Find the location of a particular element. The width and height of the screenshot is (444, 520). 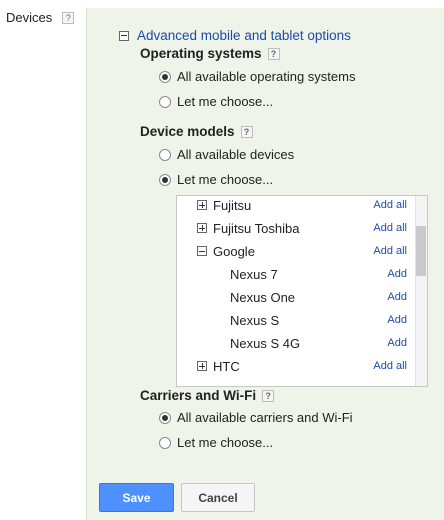

list-item-name: Google is located at coordinates (234, 251).